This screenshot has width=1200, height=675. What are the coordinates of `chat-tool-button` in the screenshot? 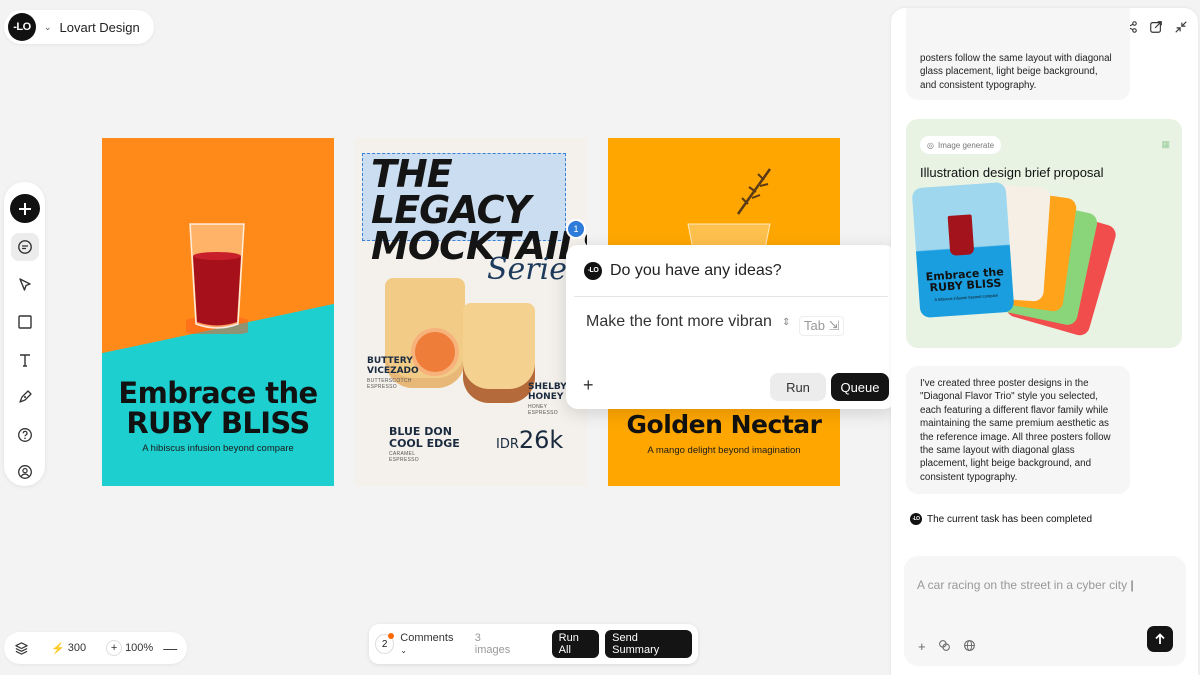 It's located at (24, 247).